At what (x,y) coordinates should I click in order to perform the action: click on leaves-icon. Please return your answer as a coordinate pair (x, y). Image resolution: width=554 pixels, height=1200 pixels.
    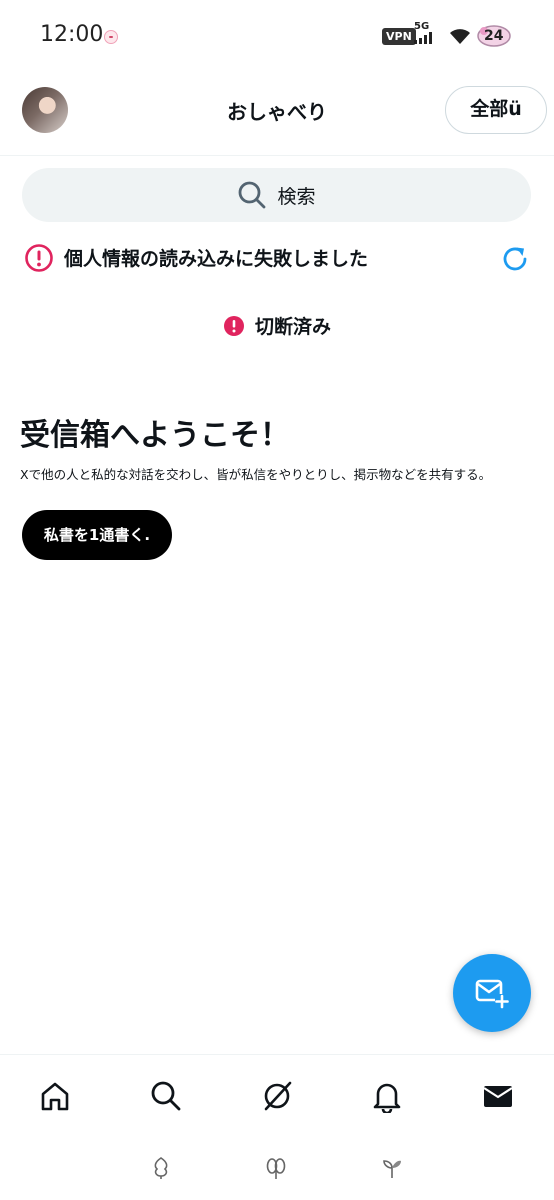
    Looking at the image, I should click on (276, 1168).